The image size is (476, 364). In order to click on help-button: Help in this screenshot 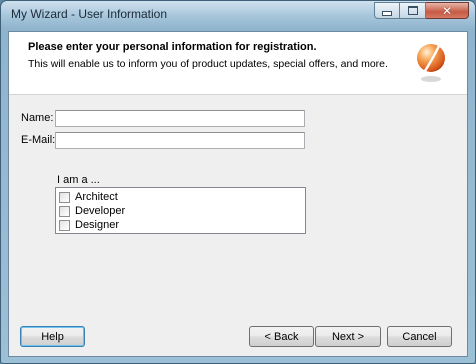, I will do `click(52, 336)`.